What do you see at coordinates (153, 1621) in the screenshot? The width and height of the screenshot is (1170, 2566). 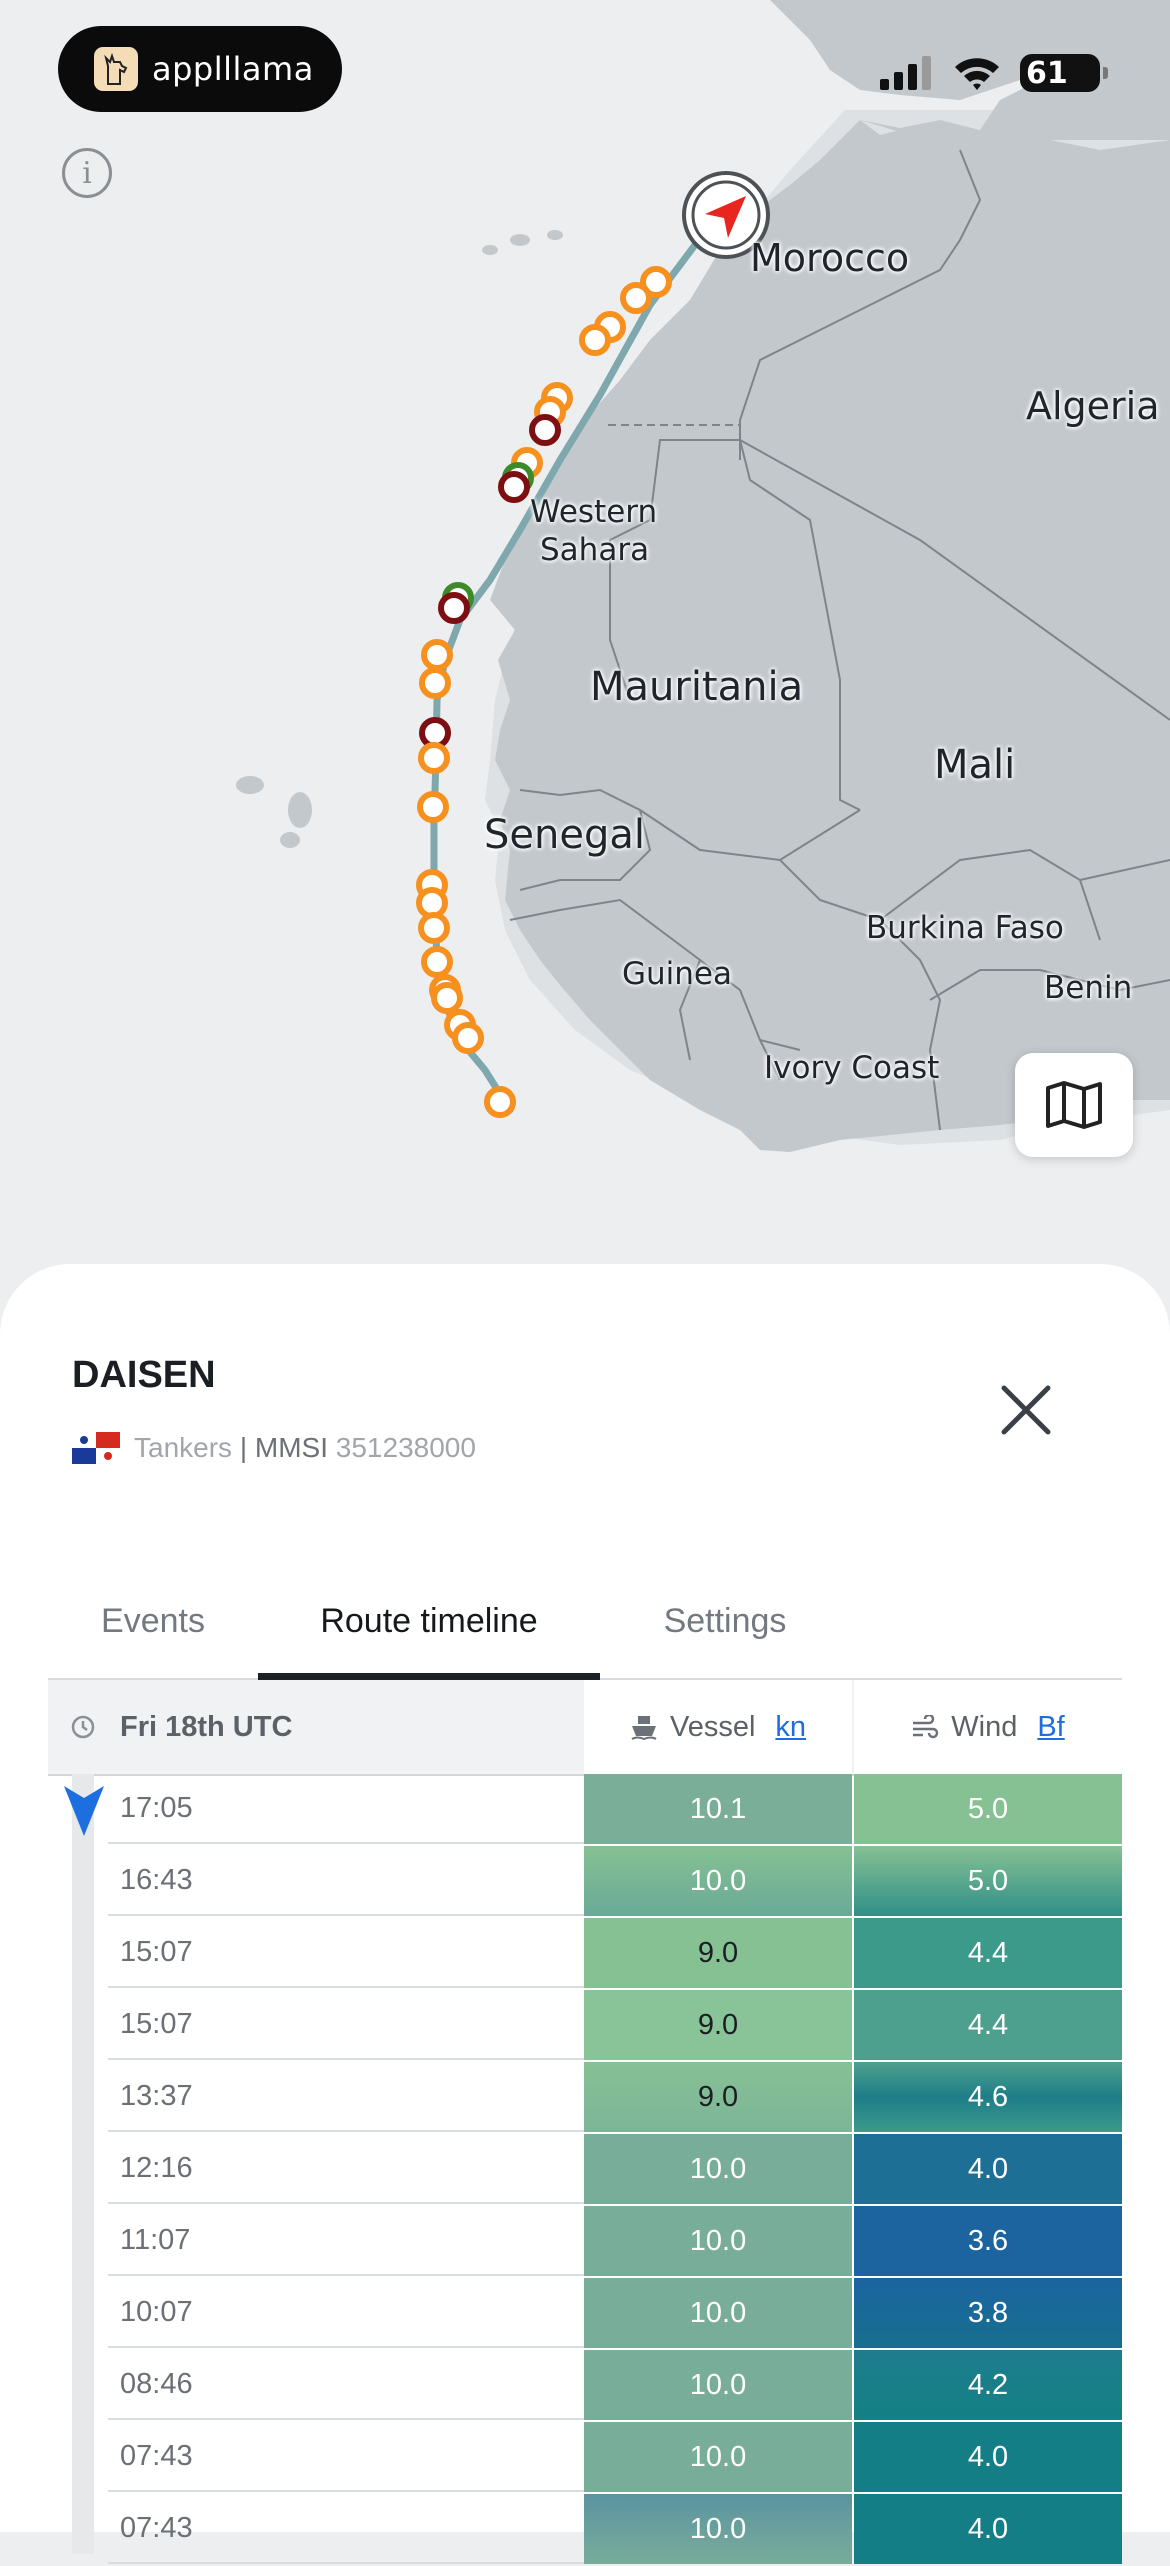 I see `tab-events: Events` at bounding box center [153, 1621].